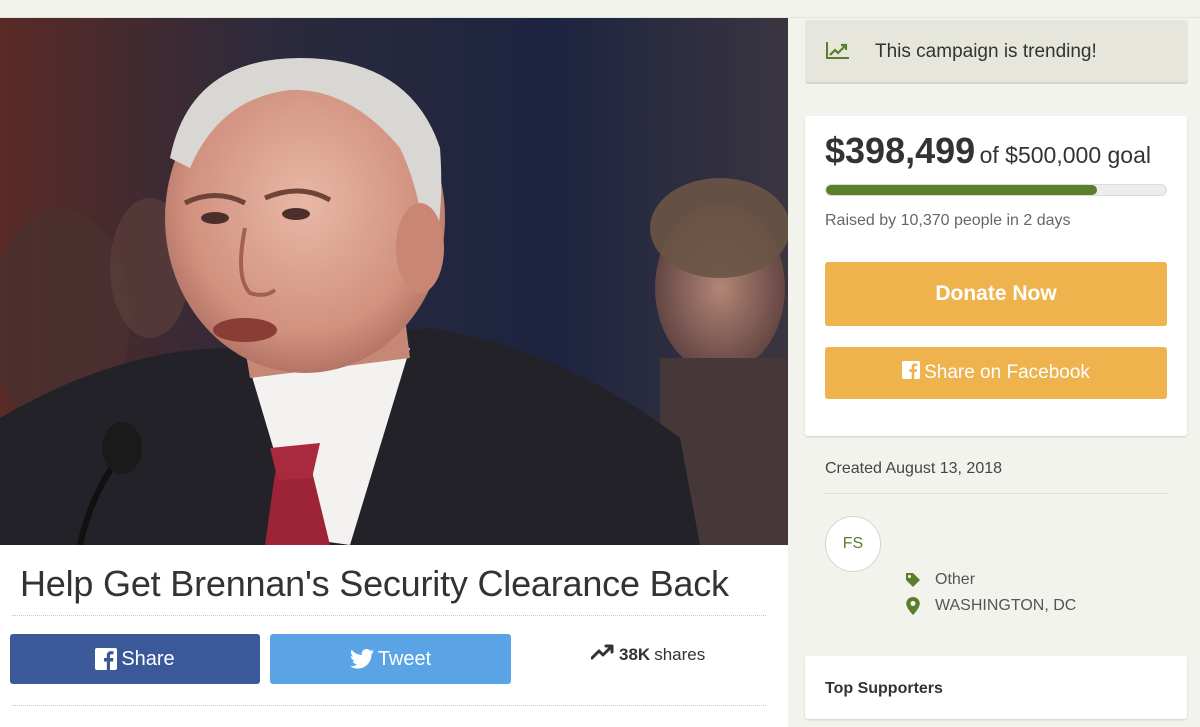 This screenshot has height=727, width=1200. What do you see at coordinates (404, 658) in the screenshot?
I see `tweet-label: Tweet` at bounding box center [404, 658].